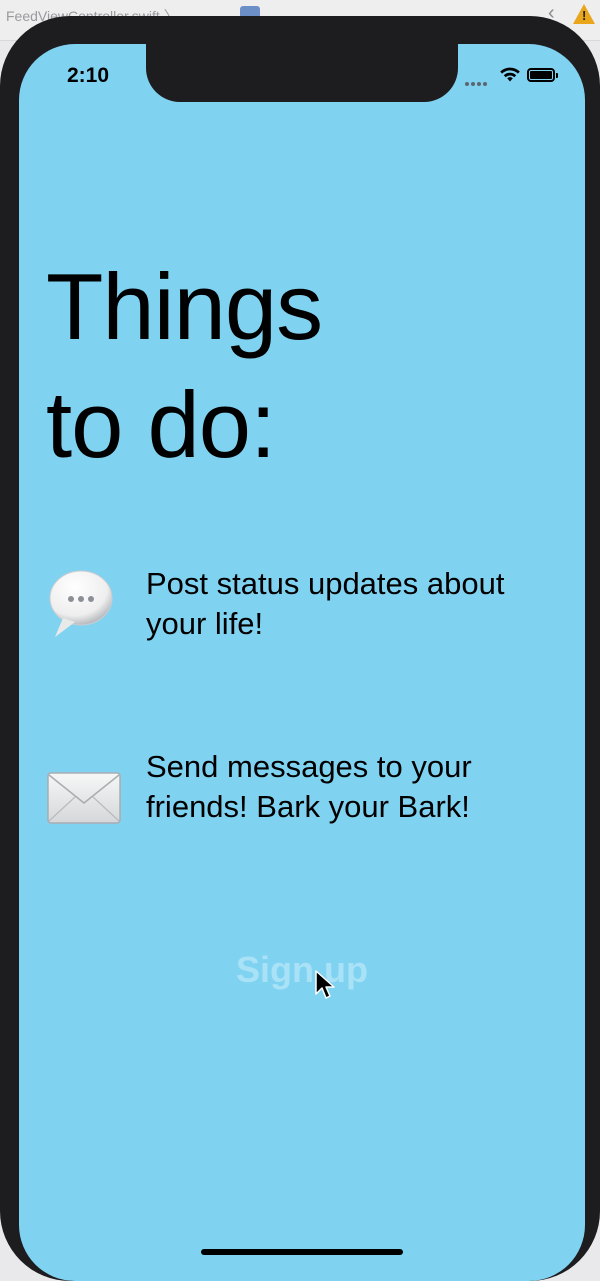 The width and height of the screenshot is (600, 1281). Describe the element at coordinates (84, 798) in the screenshot. I see `envelope-icon` at that location.